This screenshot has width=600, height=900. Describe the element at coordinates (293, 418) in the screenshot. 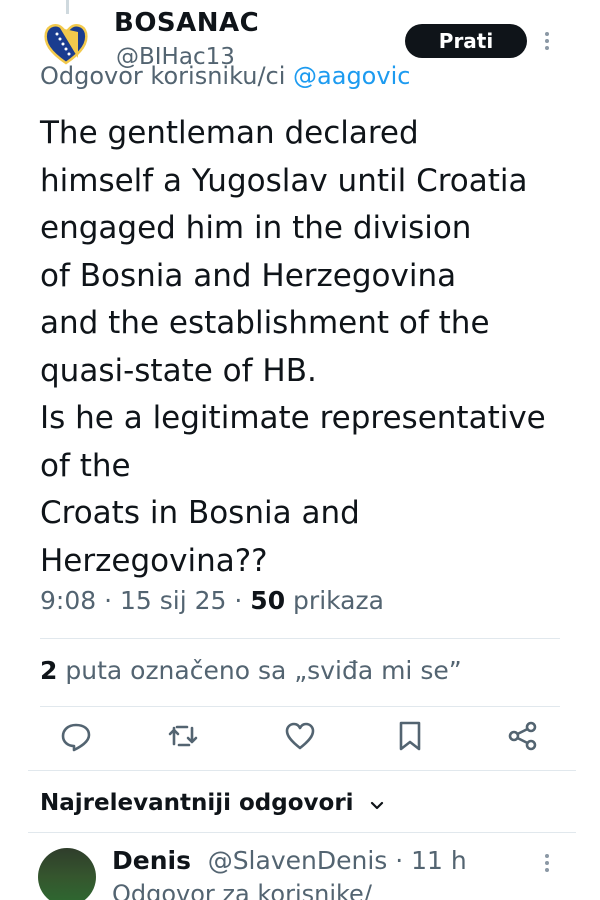

I see `tweet-text-line: Is he a legitimate representative` at that location.